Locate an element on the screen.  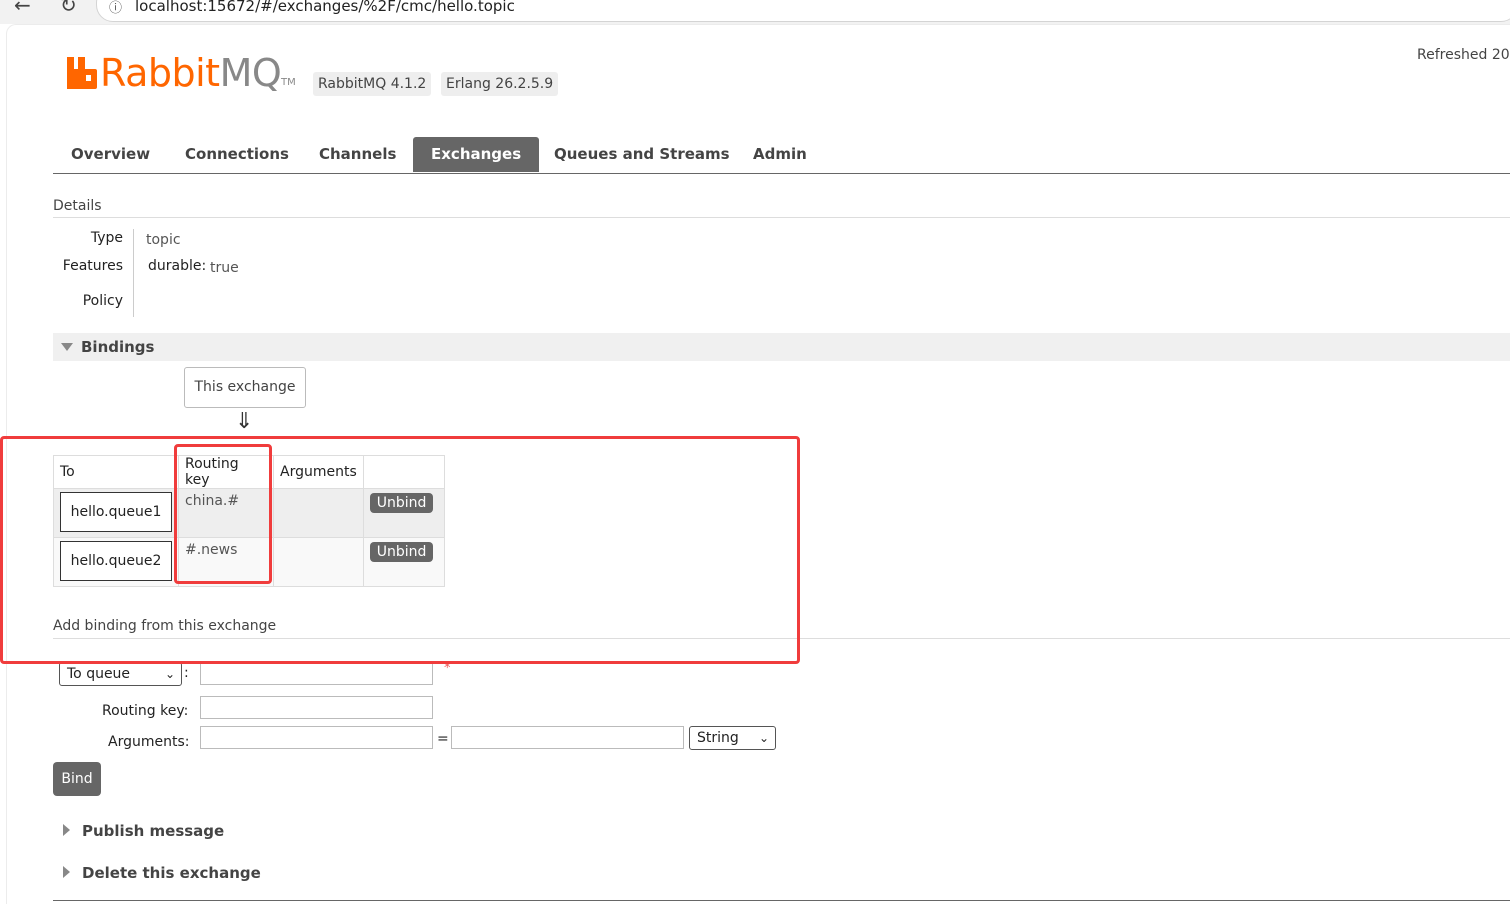
policy-label: Policy is located at coordinates (102, 301).